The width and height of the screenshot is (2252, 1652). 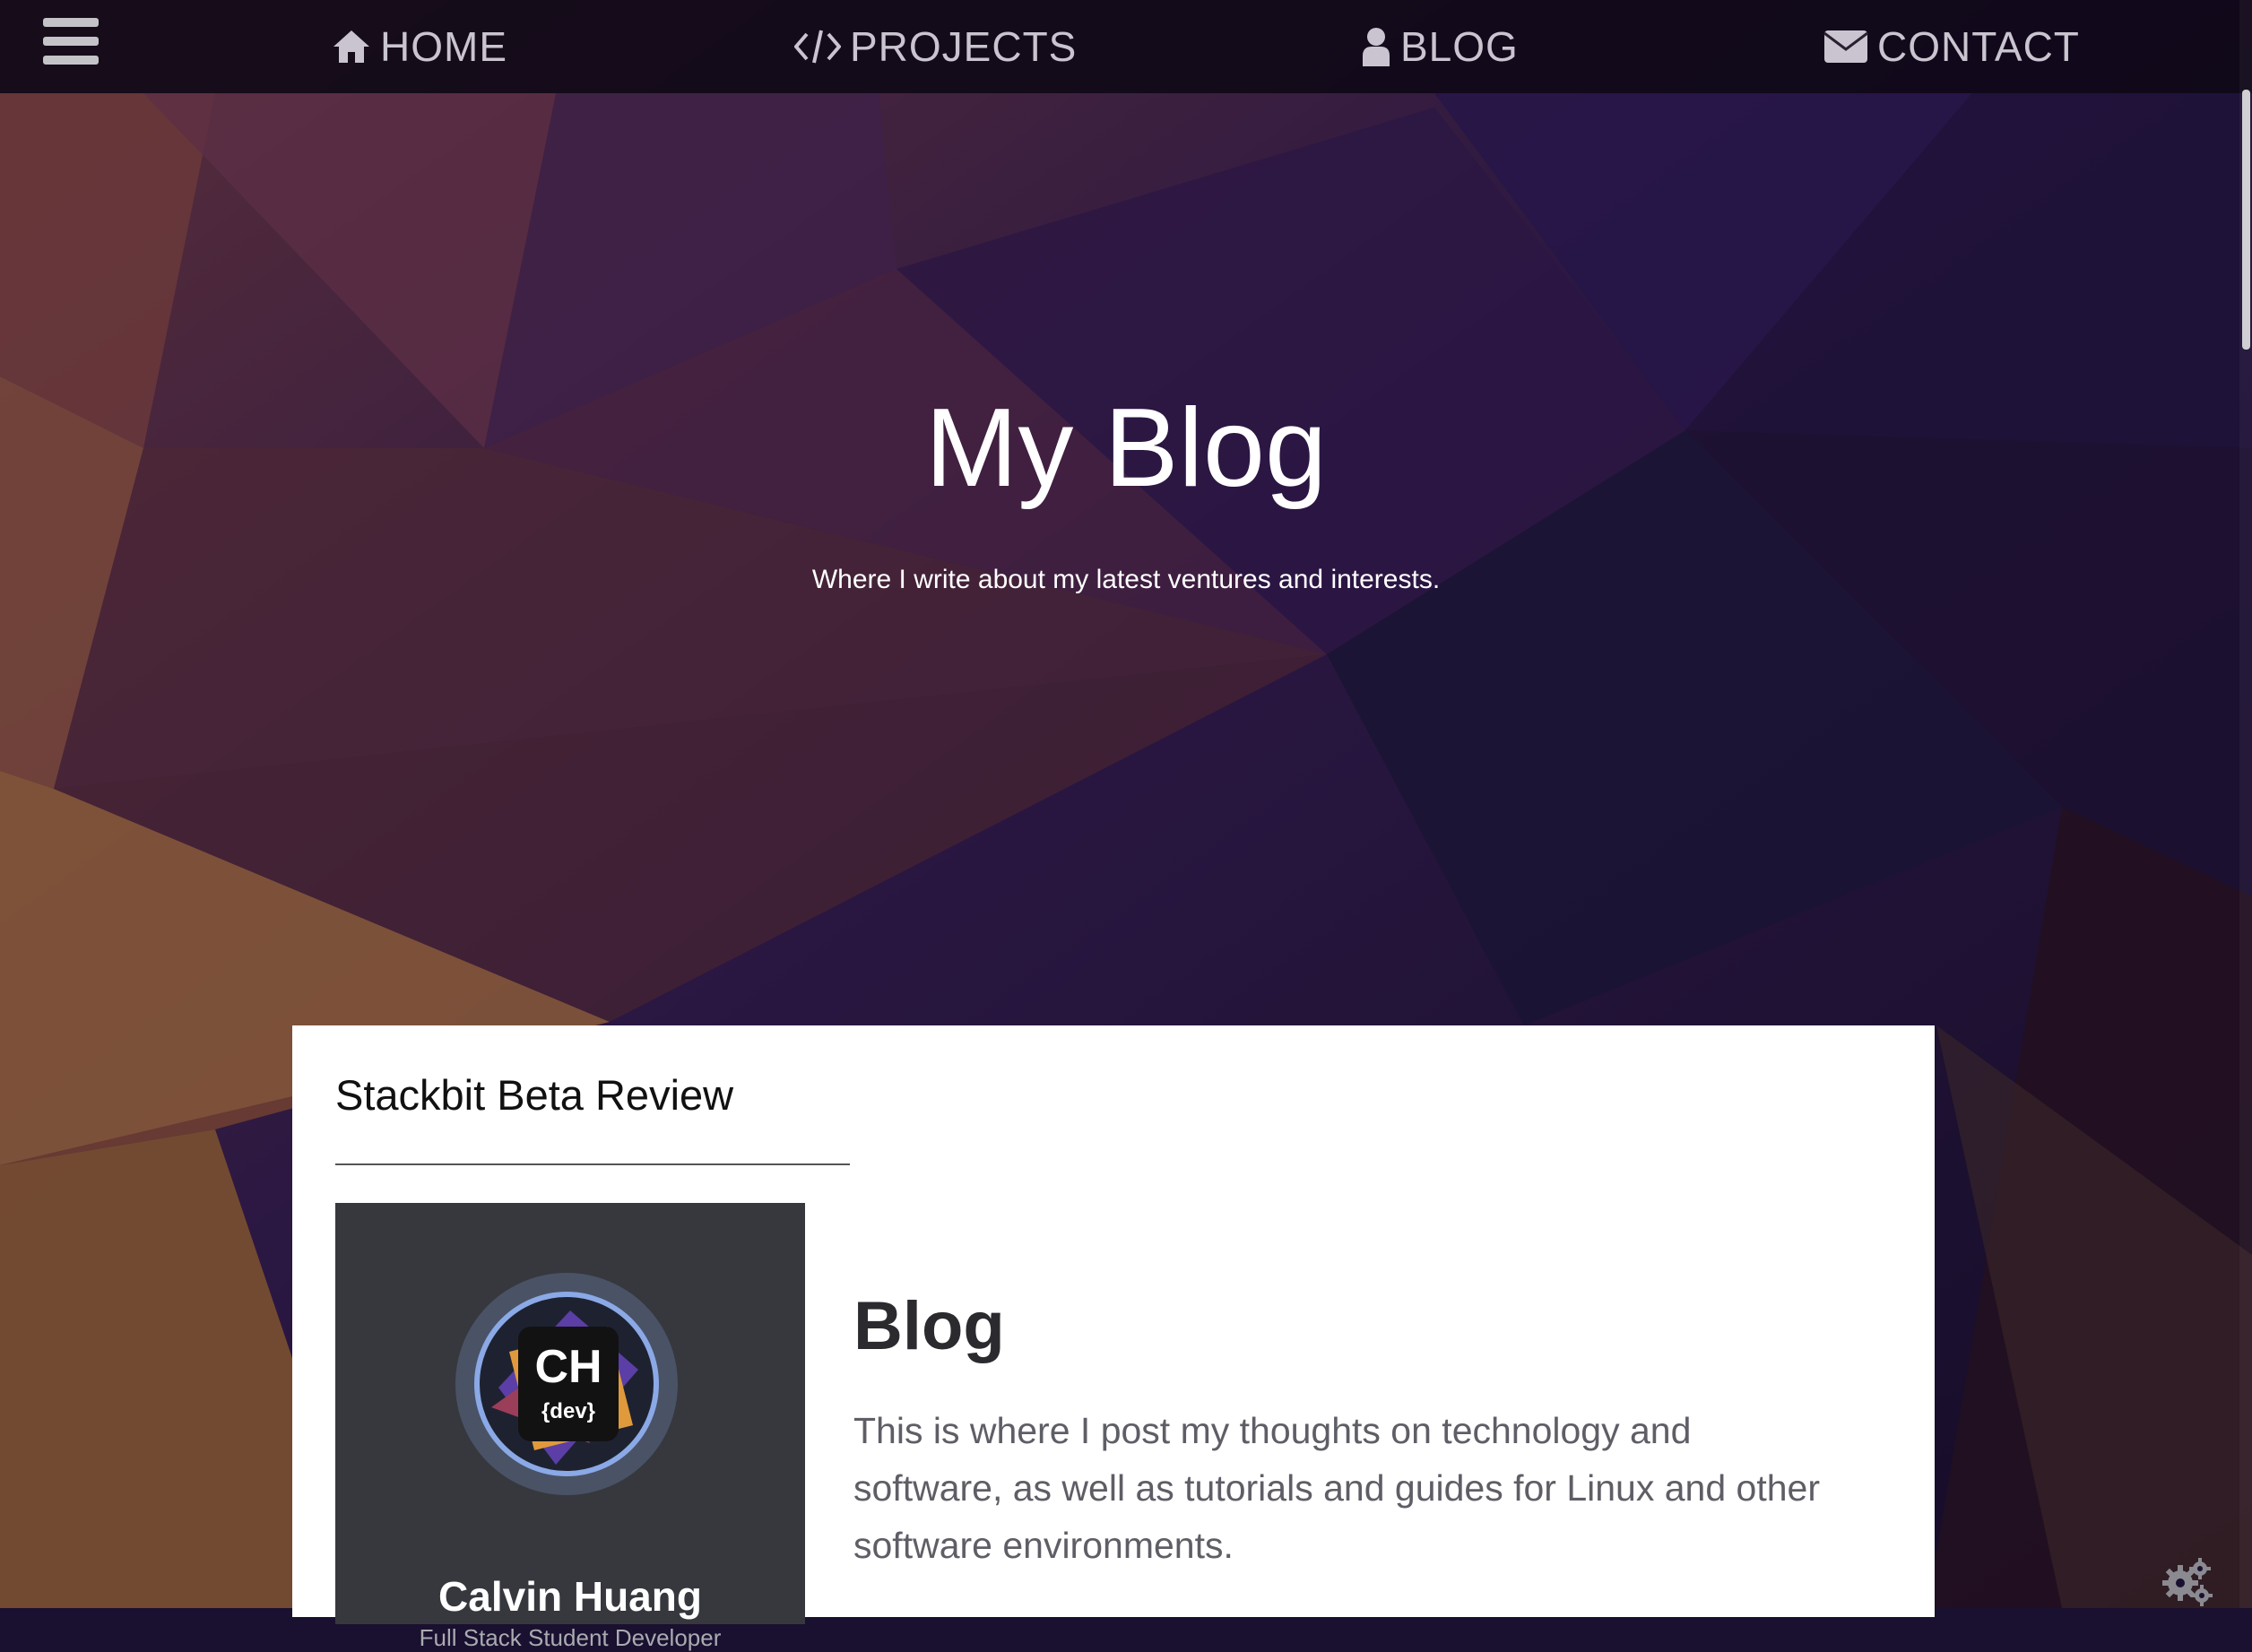 I want to click on nav-contact-link: CONTACT, so click(x=1951, y=47).